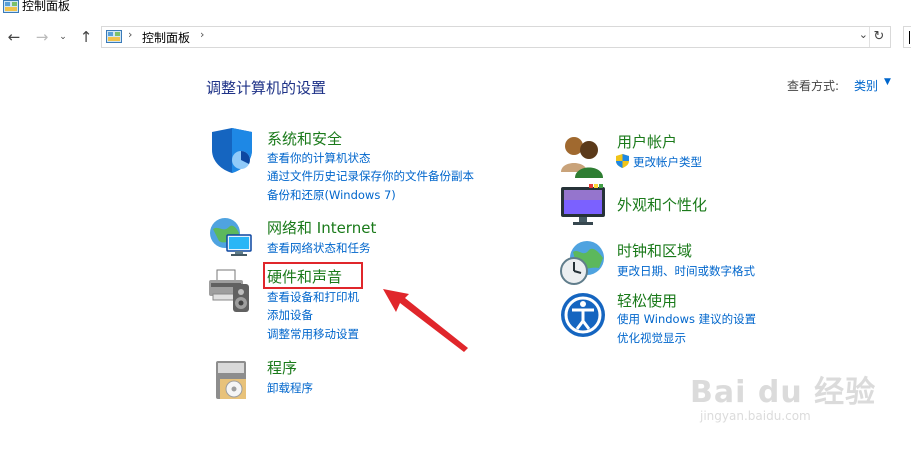 This screenshot has width=911, height=451. Describe the element at coordinates (647, 141) in the screenshot. I see `category-user-accounts: 用户帐户` at that location.